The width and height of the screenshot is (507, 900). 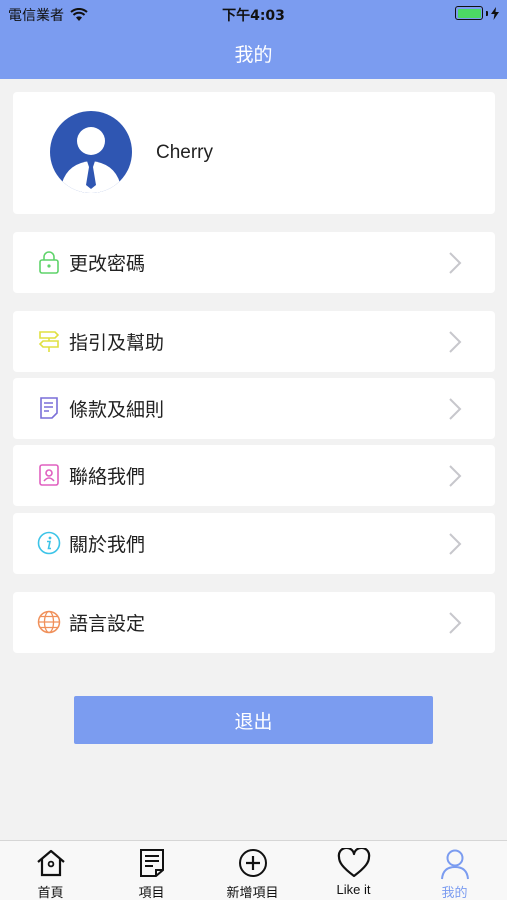 What do you see at coordinates (454, 893) in the screenshot?
I see `tab-label: 我的` at bounding box center [454, 893].